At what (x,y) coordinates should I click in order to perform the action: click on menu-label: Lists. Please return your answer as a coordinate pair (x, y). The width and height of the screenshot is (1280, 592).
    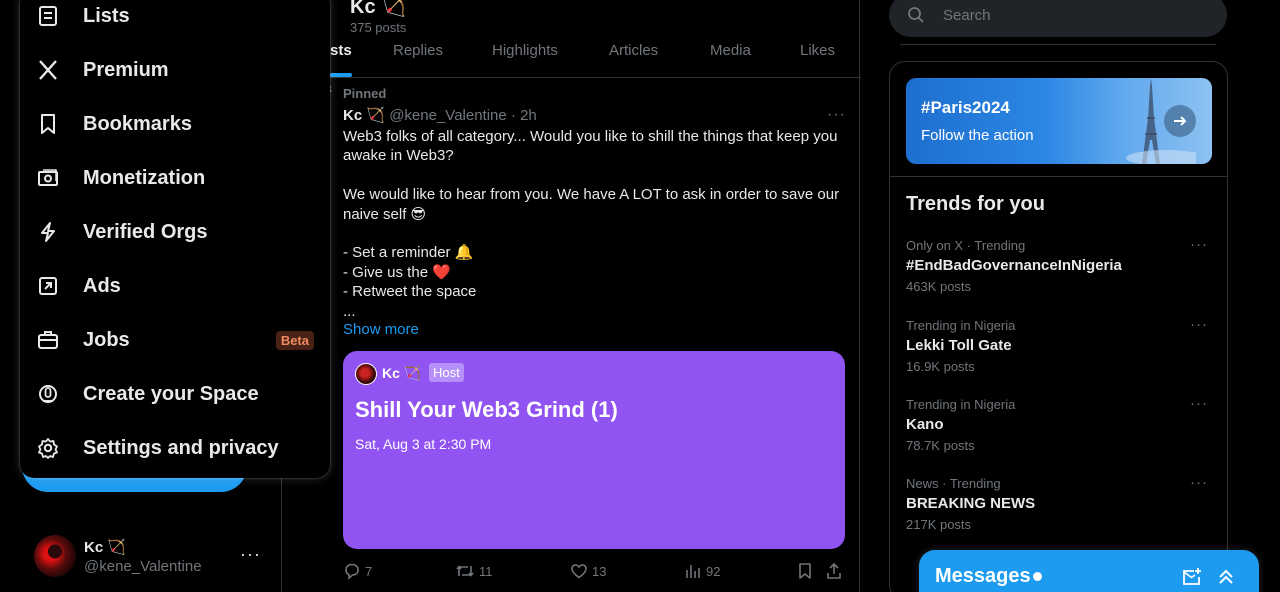
    Looking at the image, I should click on (106, 15).